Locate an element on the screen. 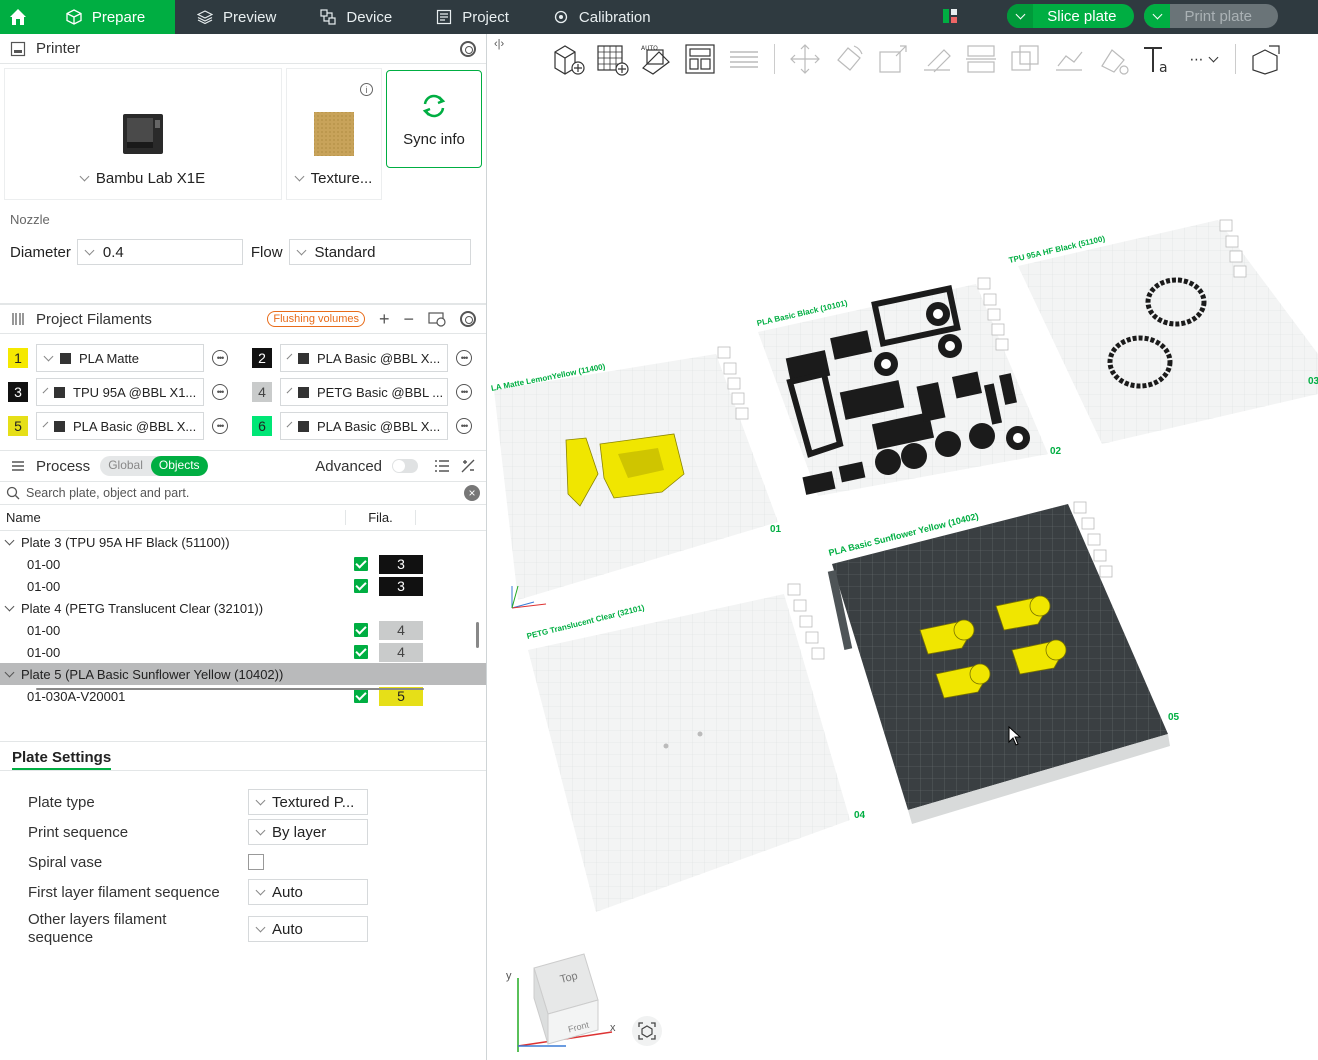 Image resolution: width=1318 pixels, height=1060 pixels. printer-section-title: Printer is located at coordinates (58, 48).